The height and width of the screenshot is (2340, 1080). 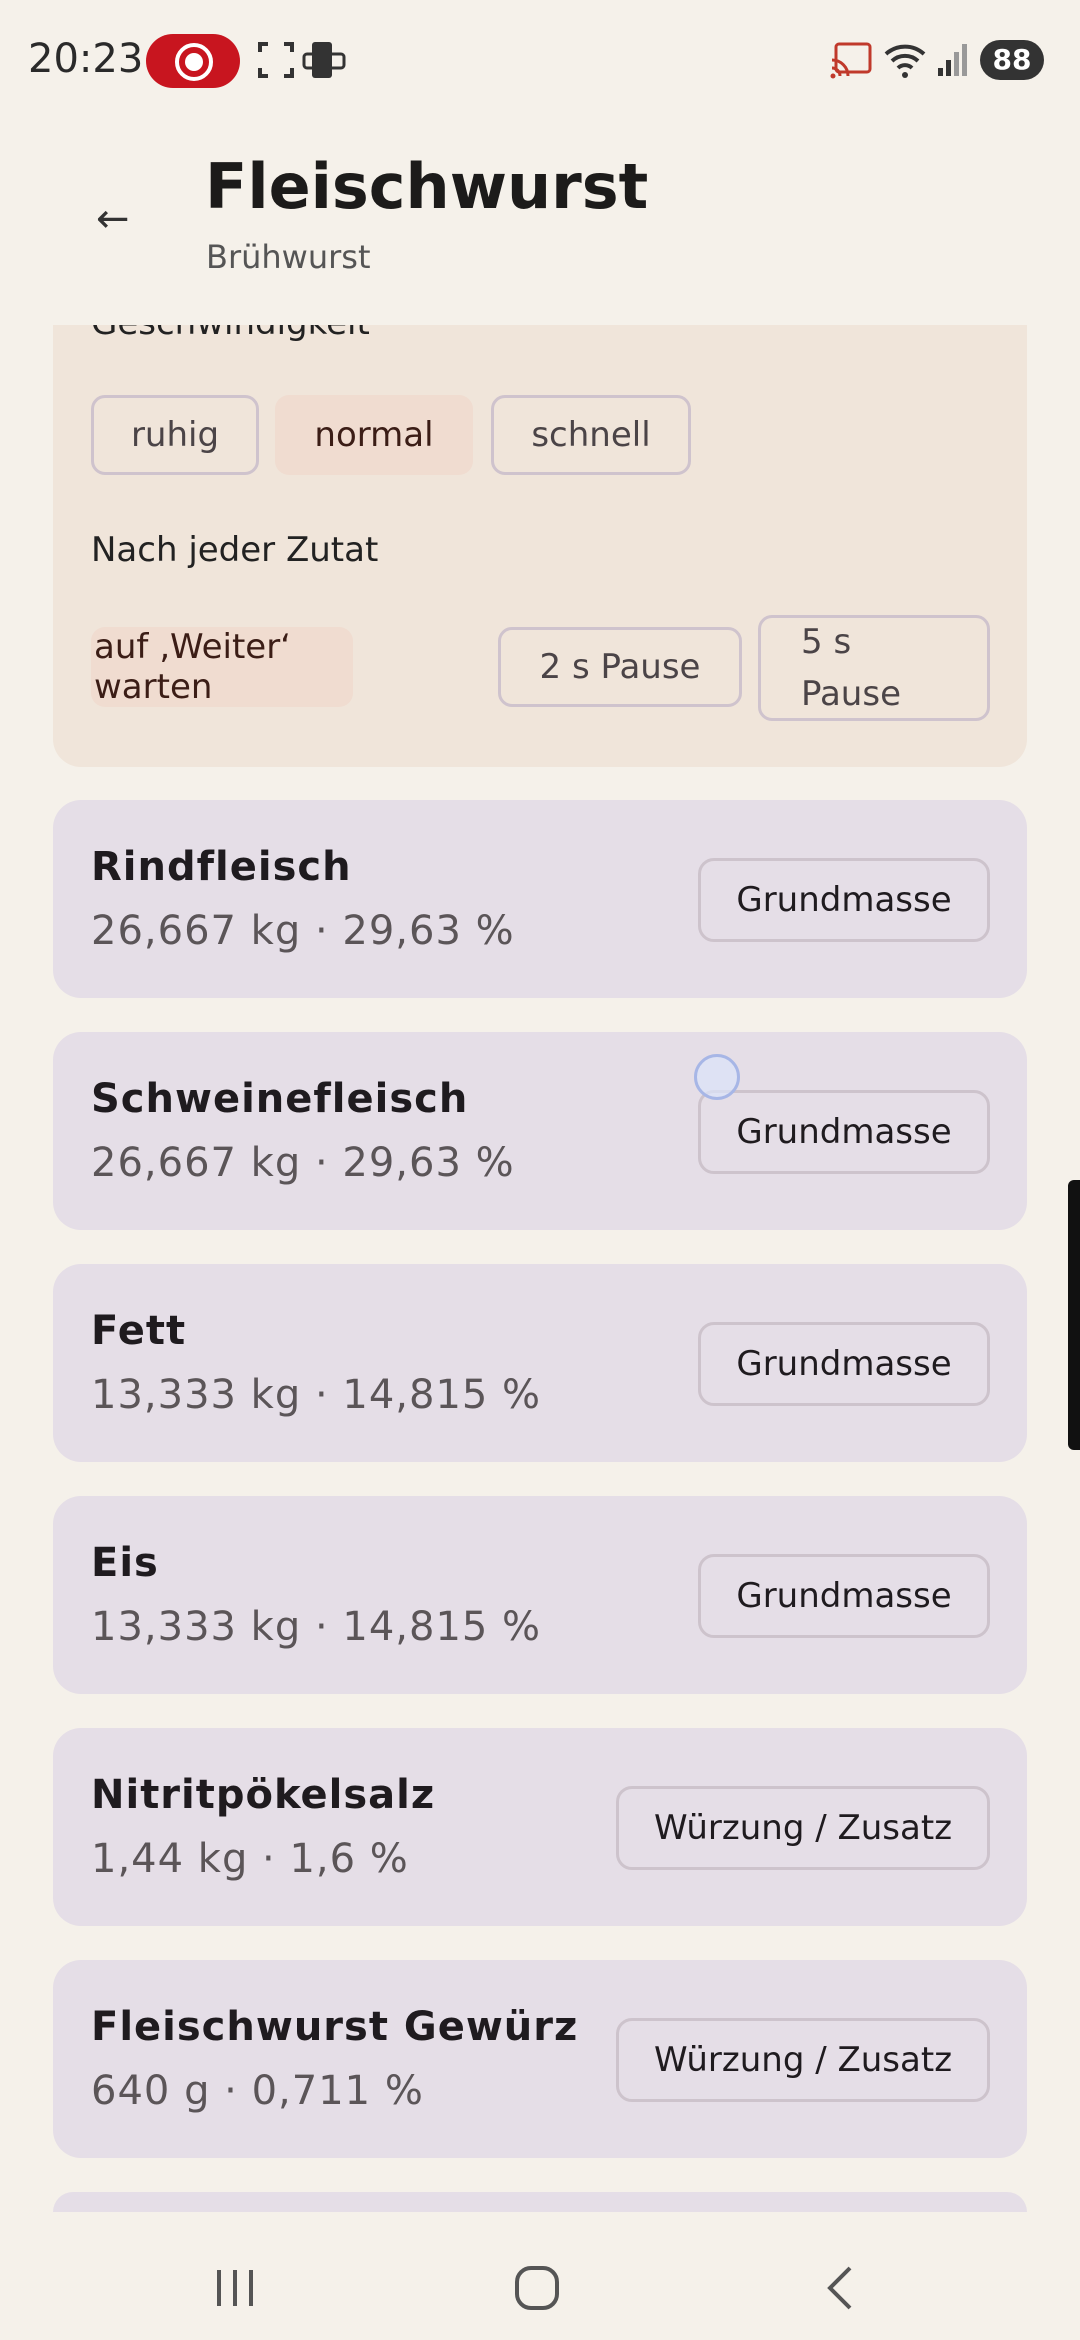 What do you see at coordinates (125, 1563) in the screenshot?
I see `ingredient-name: Eis` at bounding box center [125, 1563].